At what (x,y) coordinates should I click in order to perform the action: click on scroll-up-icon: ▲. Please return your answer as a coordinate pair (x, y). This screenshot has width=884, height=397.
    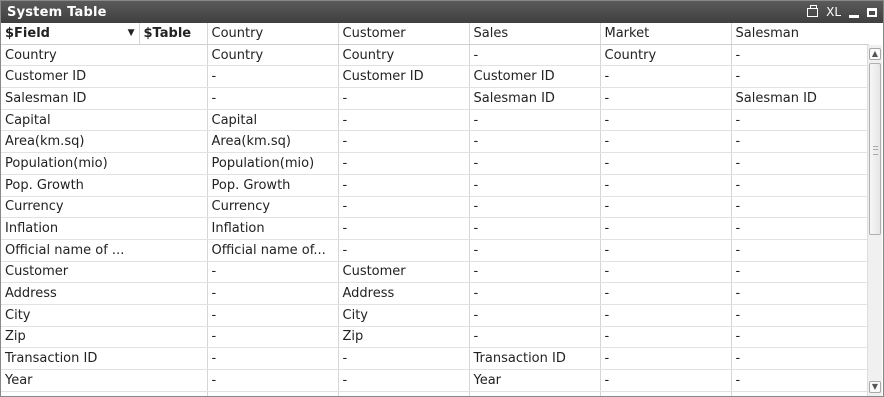
    Looking at the image, I should click on (875, 54).